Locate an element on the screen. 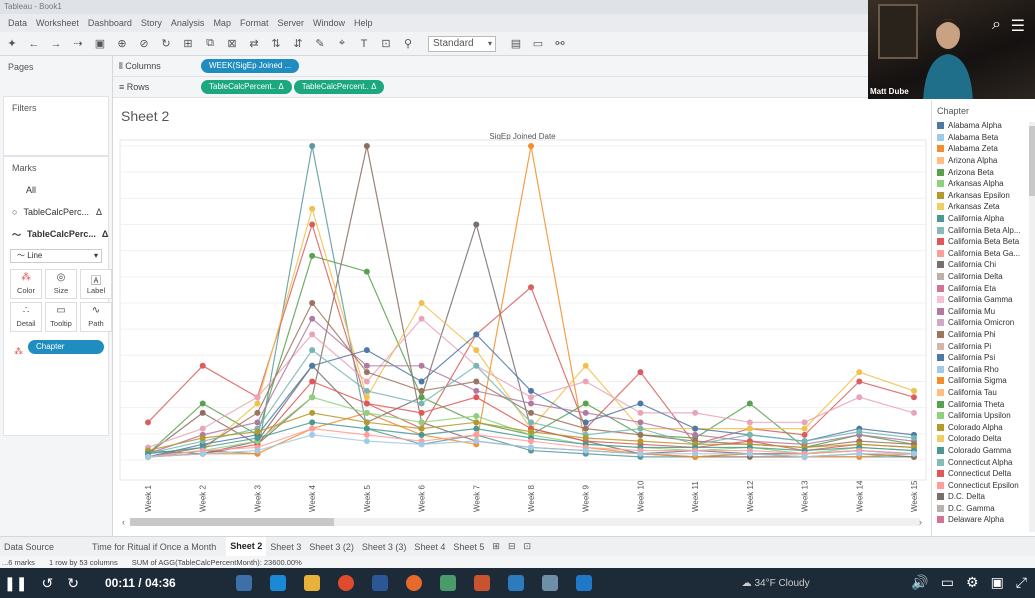 This screenshot has width=1035, height=598. menu-worksheet: Worksheet is located at coordinates (57, 23).